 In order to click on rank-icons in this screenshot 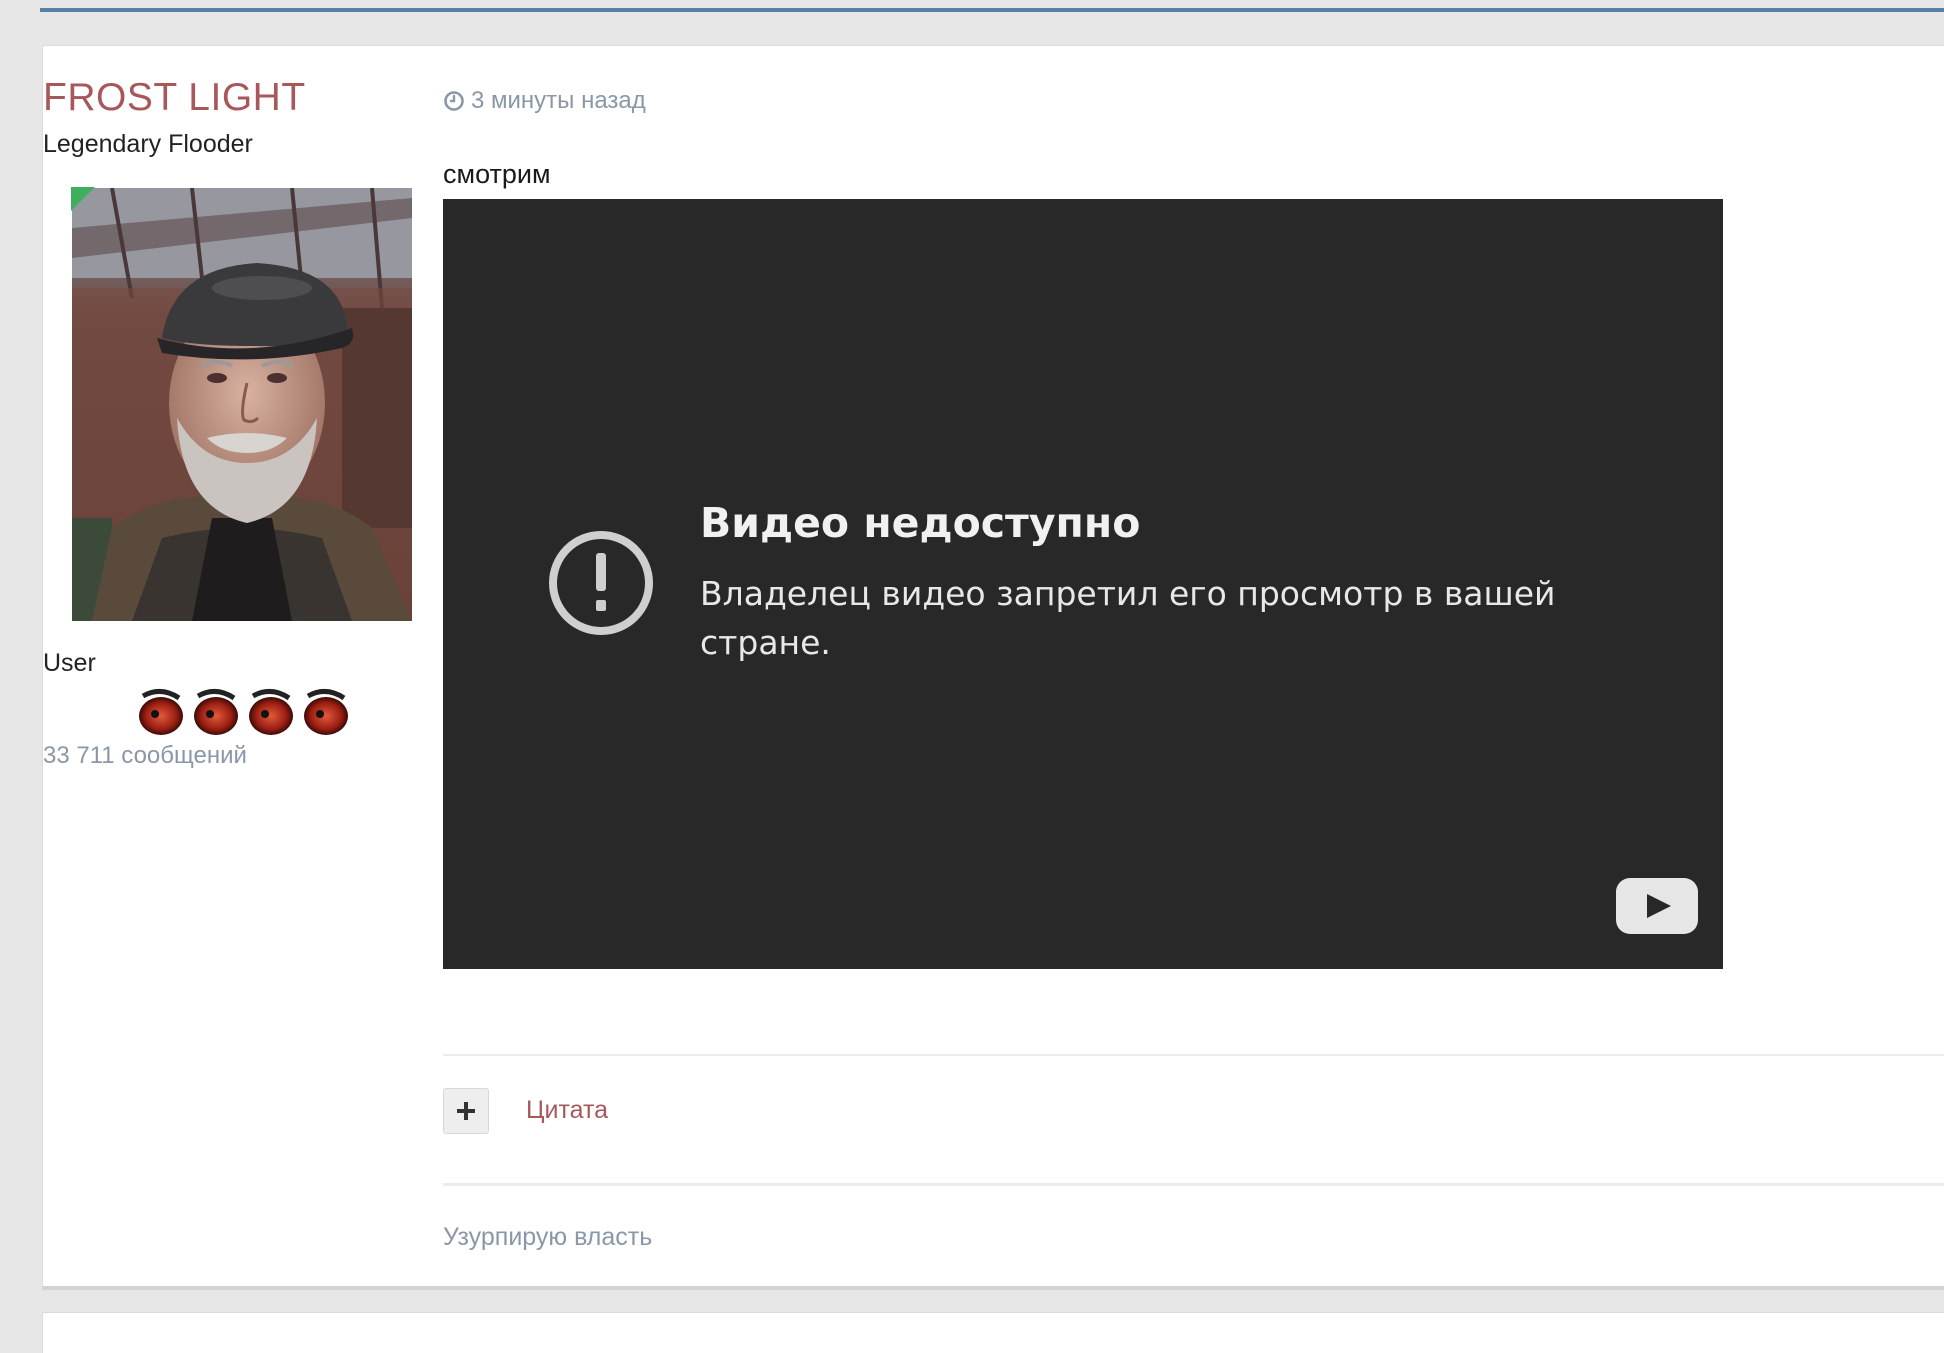, I will do `click(243, 714)`.